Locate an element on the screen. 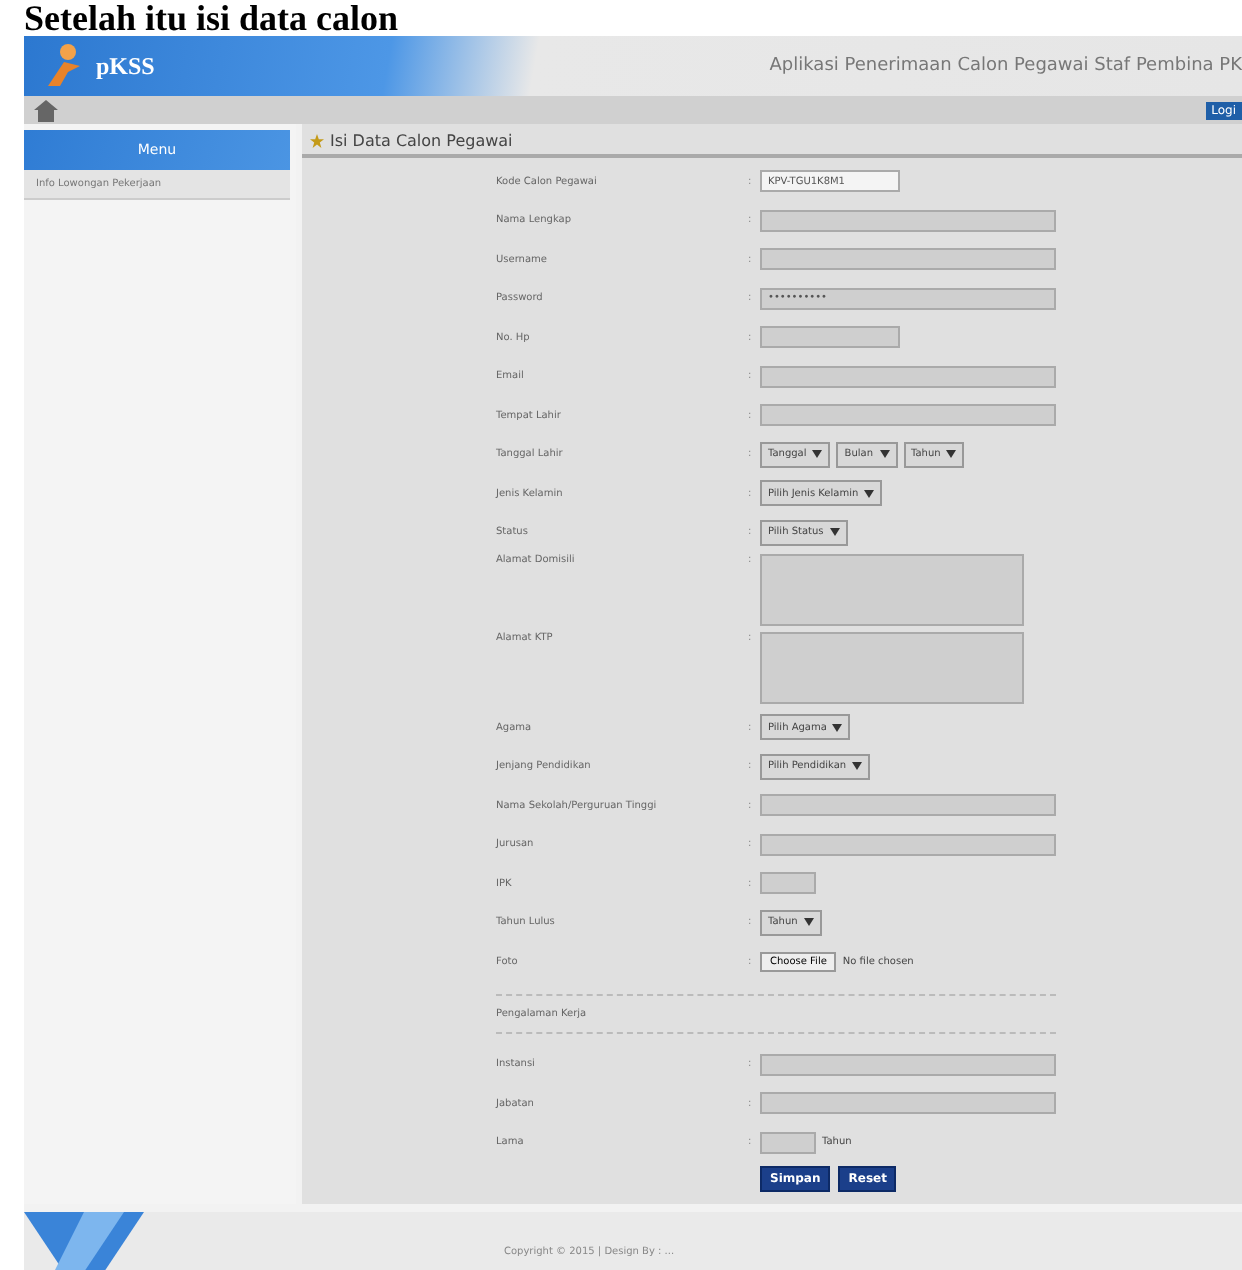 This screenshot has height=1270, width=1242. logo-text: pKSS is located at coordinates (125, 66).